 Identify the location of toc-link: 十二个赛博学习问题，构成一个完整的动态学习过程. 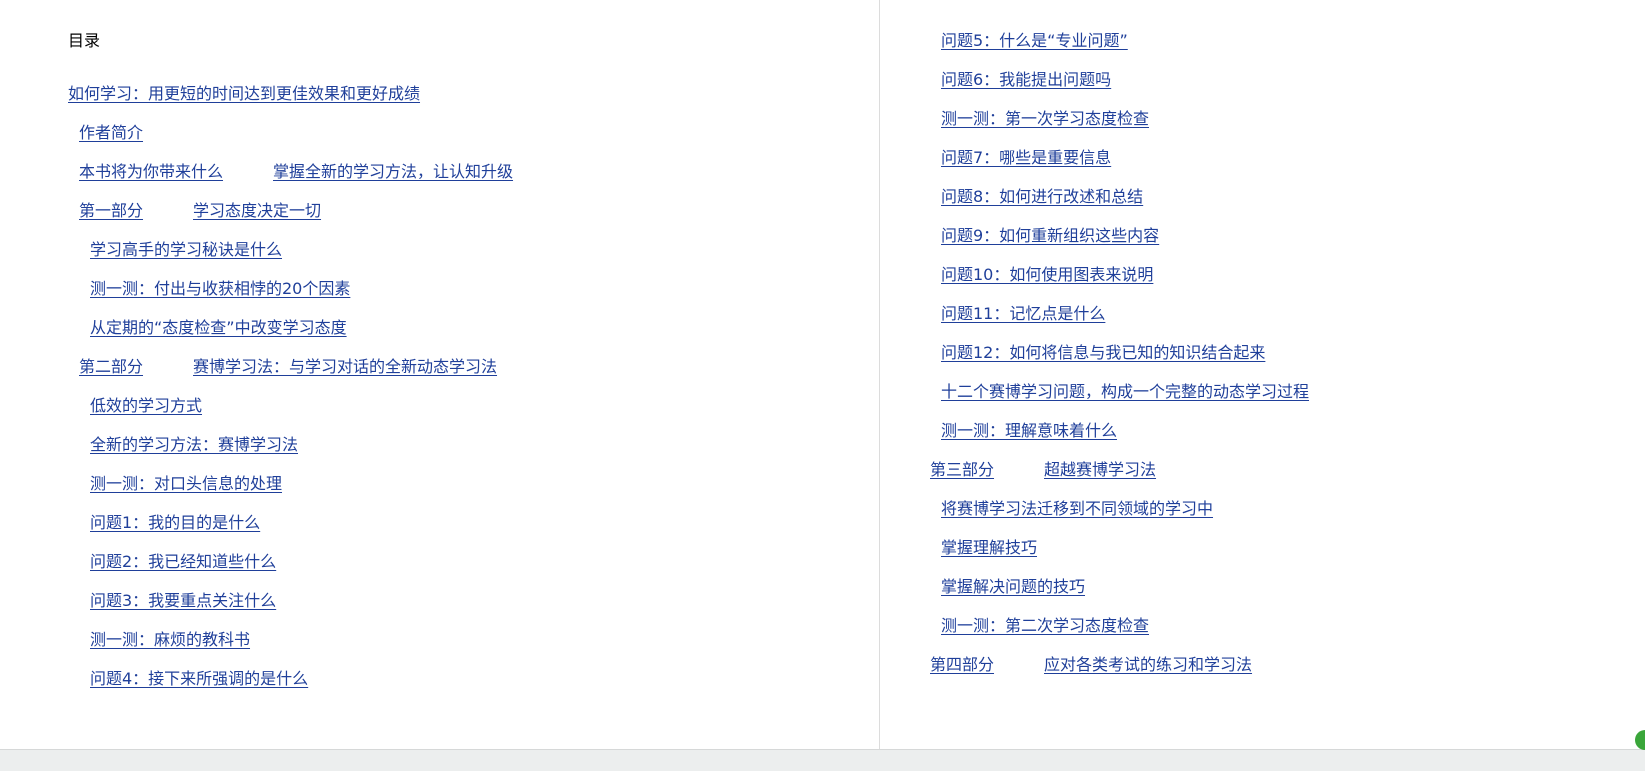
(1125, 392).